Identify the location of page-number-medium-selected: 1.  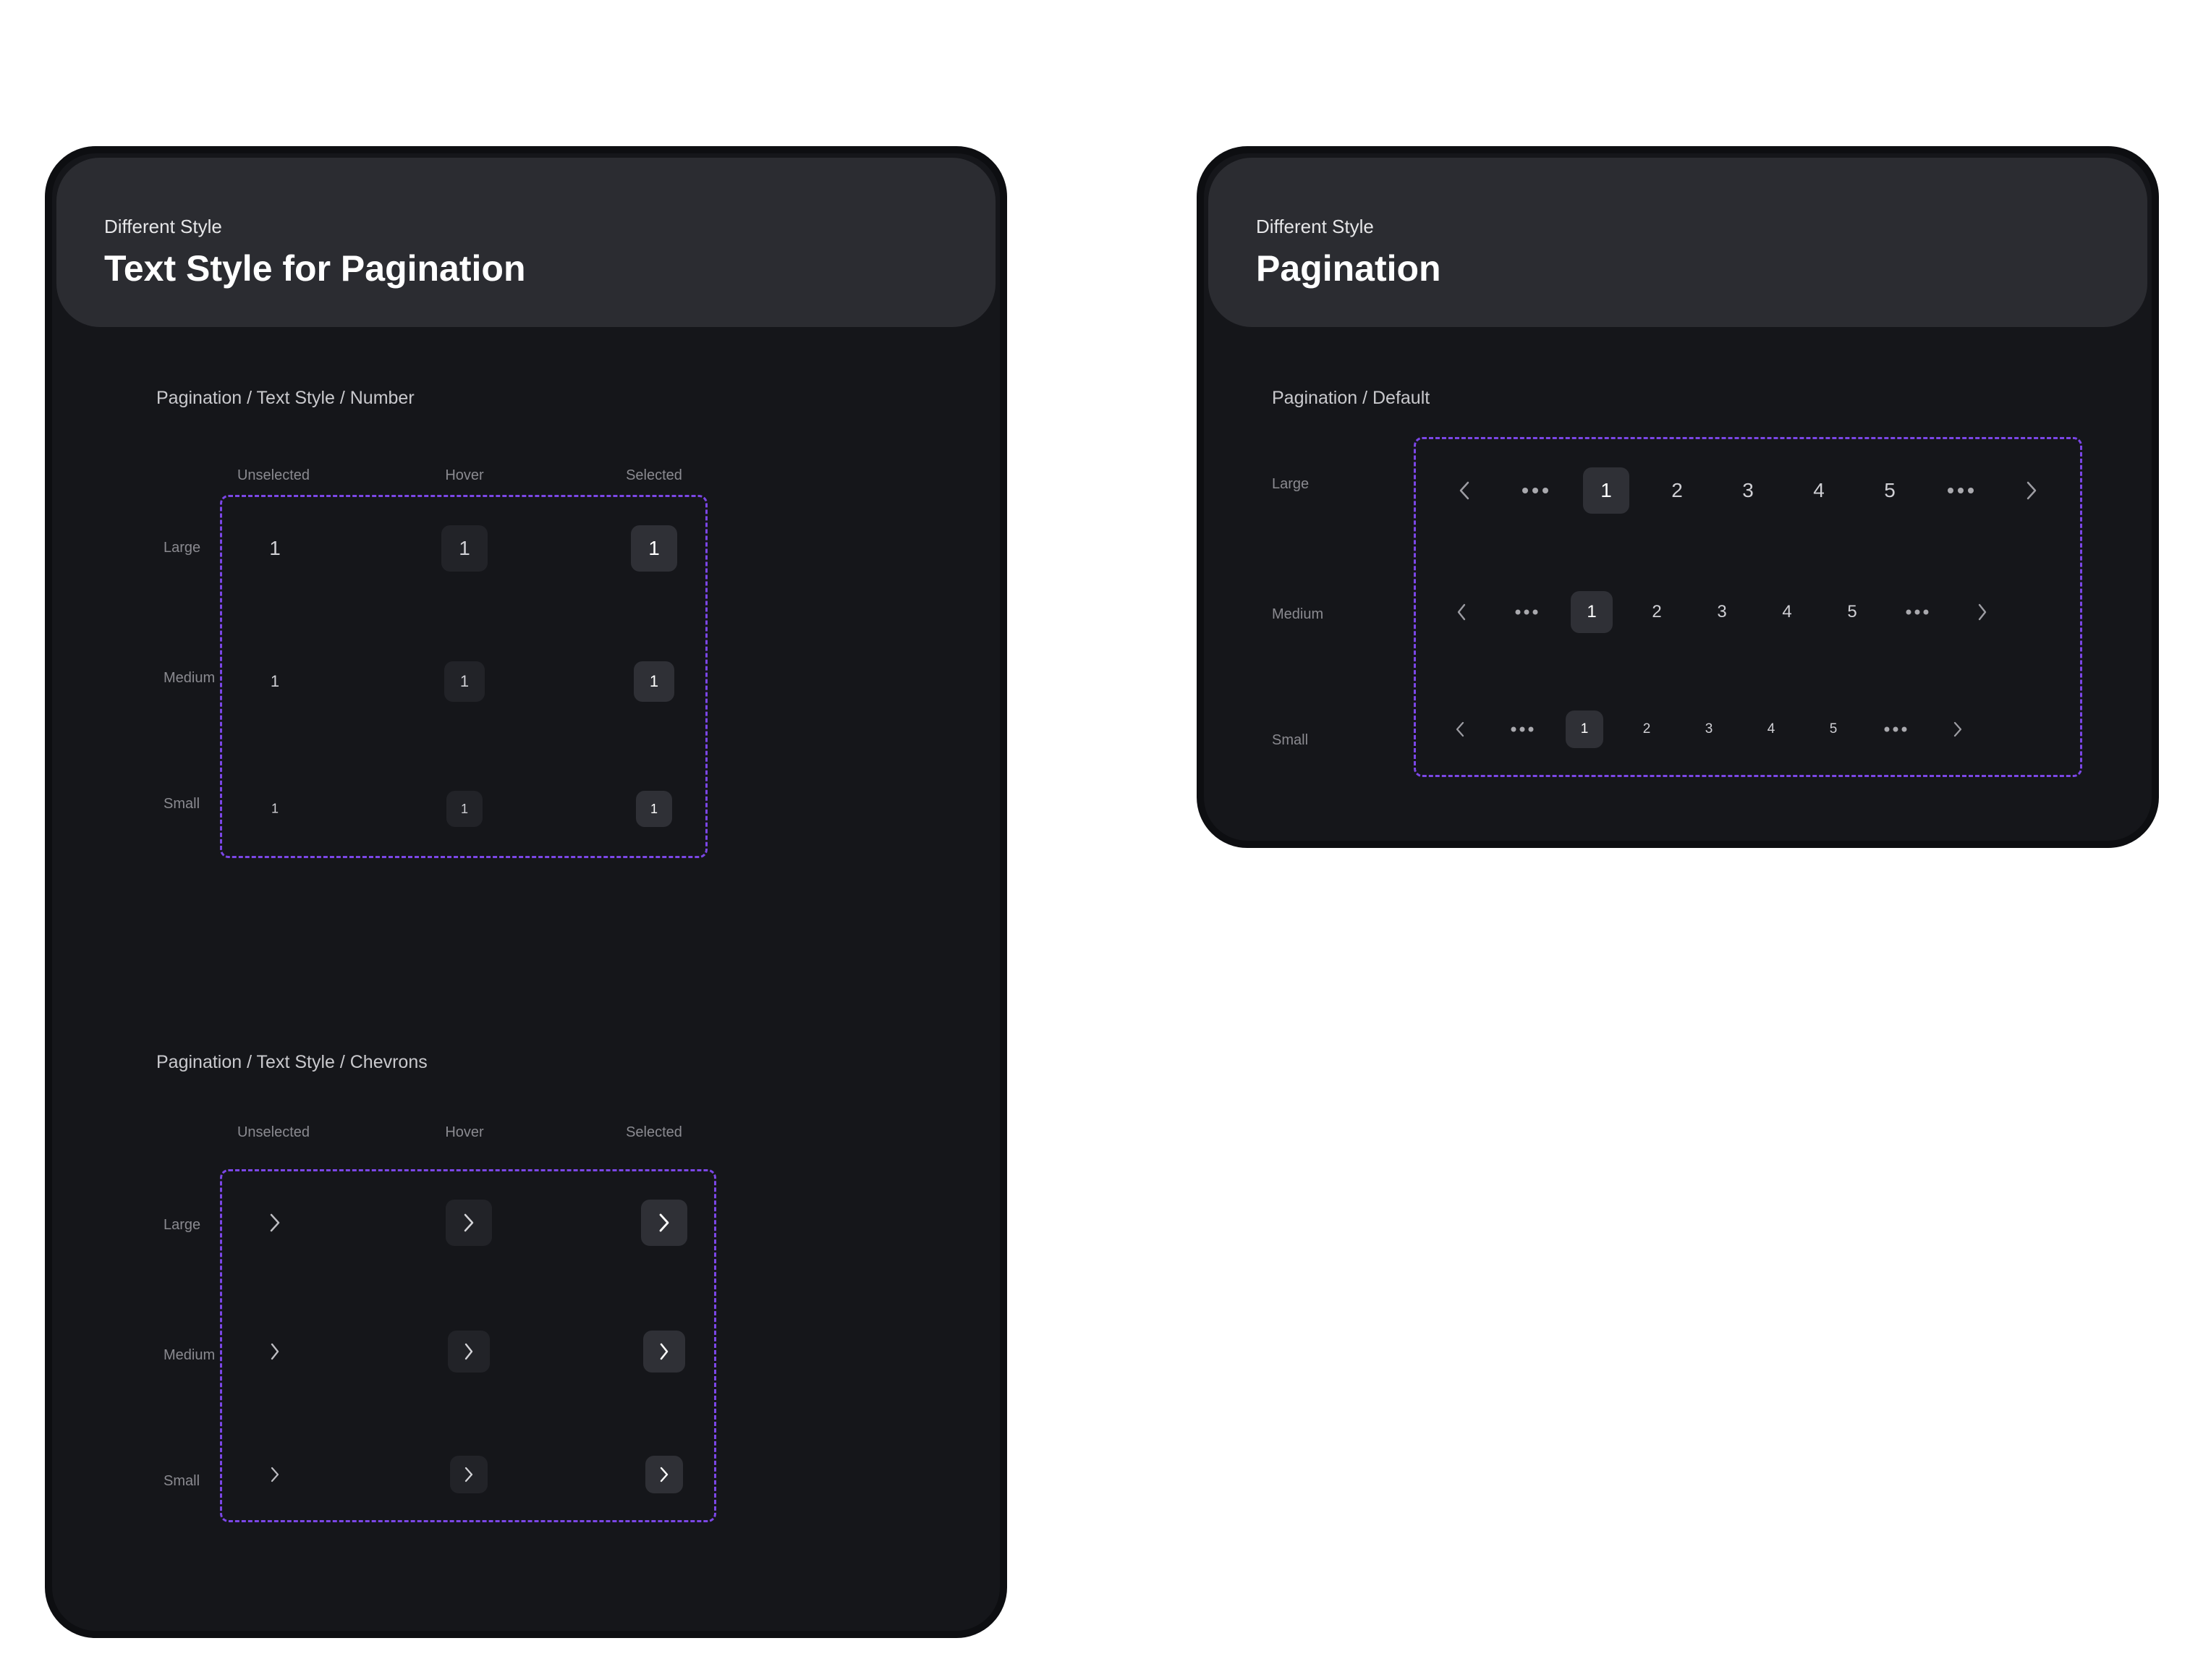
(654, 681).